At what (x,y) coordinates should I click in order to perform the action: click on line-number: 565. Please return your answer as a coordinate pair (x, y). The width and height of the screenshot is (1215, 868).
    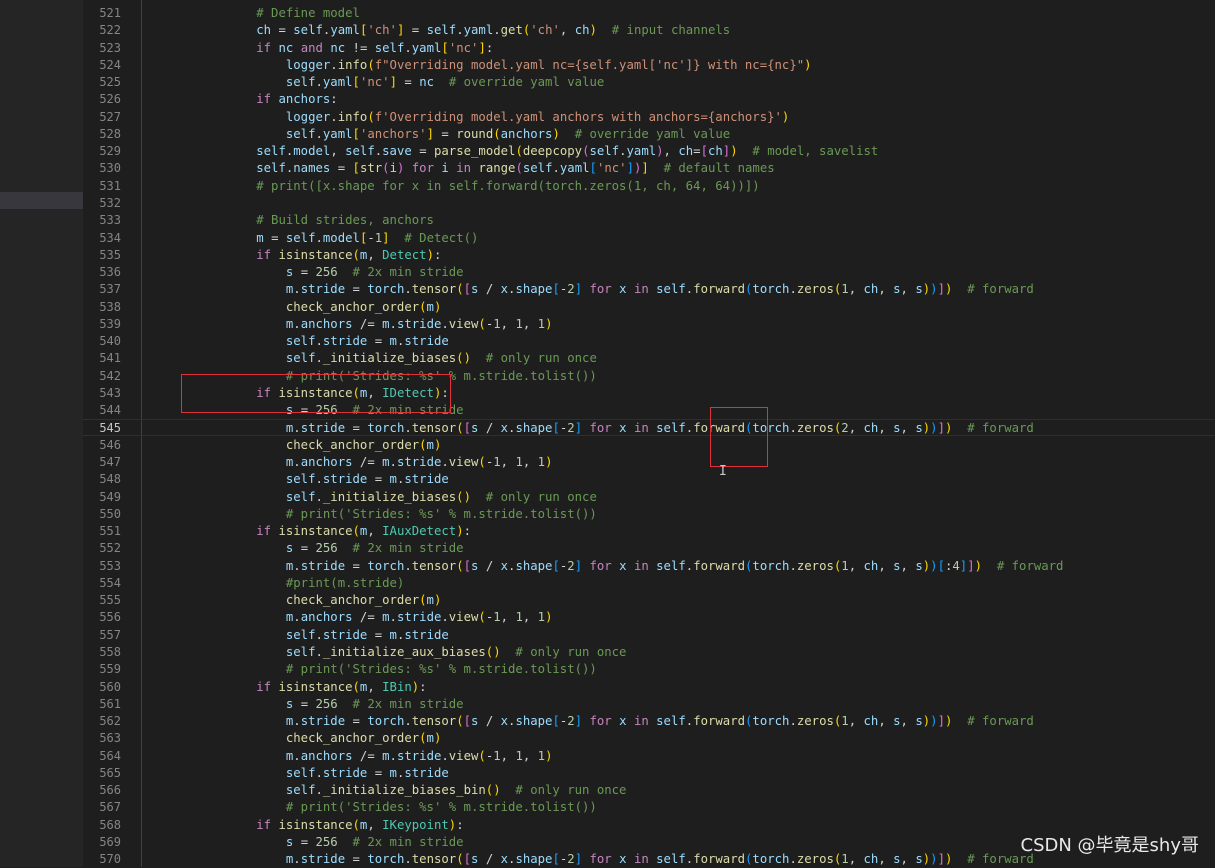
    Looking at the image, I should click on (110, 772).